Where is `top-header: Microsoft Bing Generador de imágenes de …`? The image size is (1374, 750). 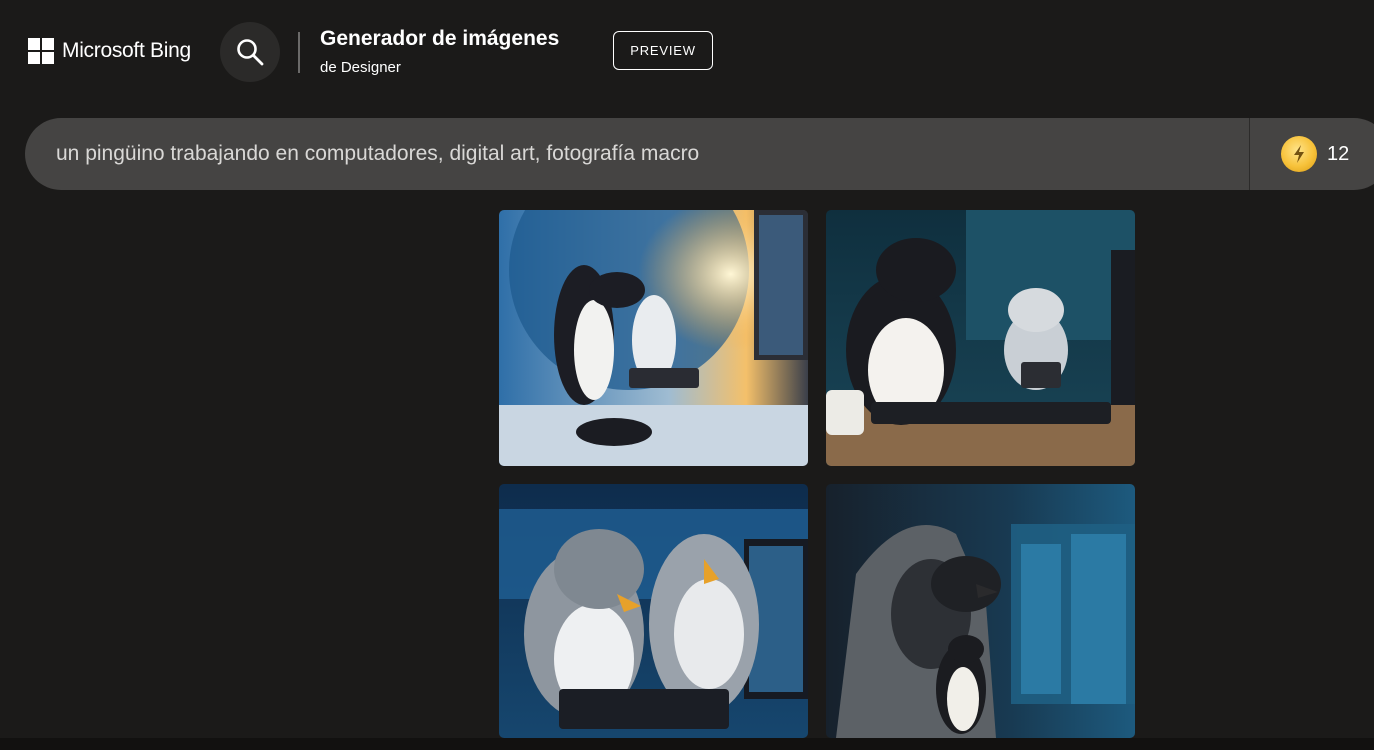
top-header: Microsoft Bing Generador de imágenes de … is located at coordinates (687, 52).